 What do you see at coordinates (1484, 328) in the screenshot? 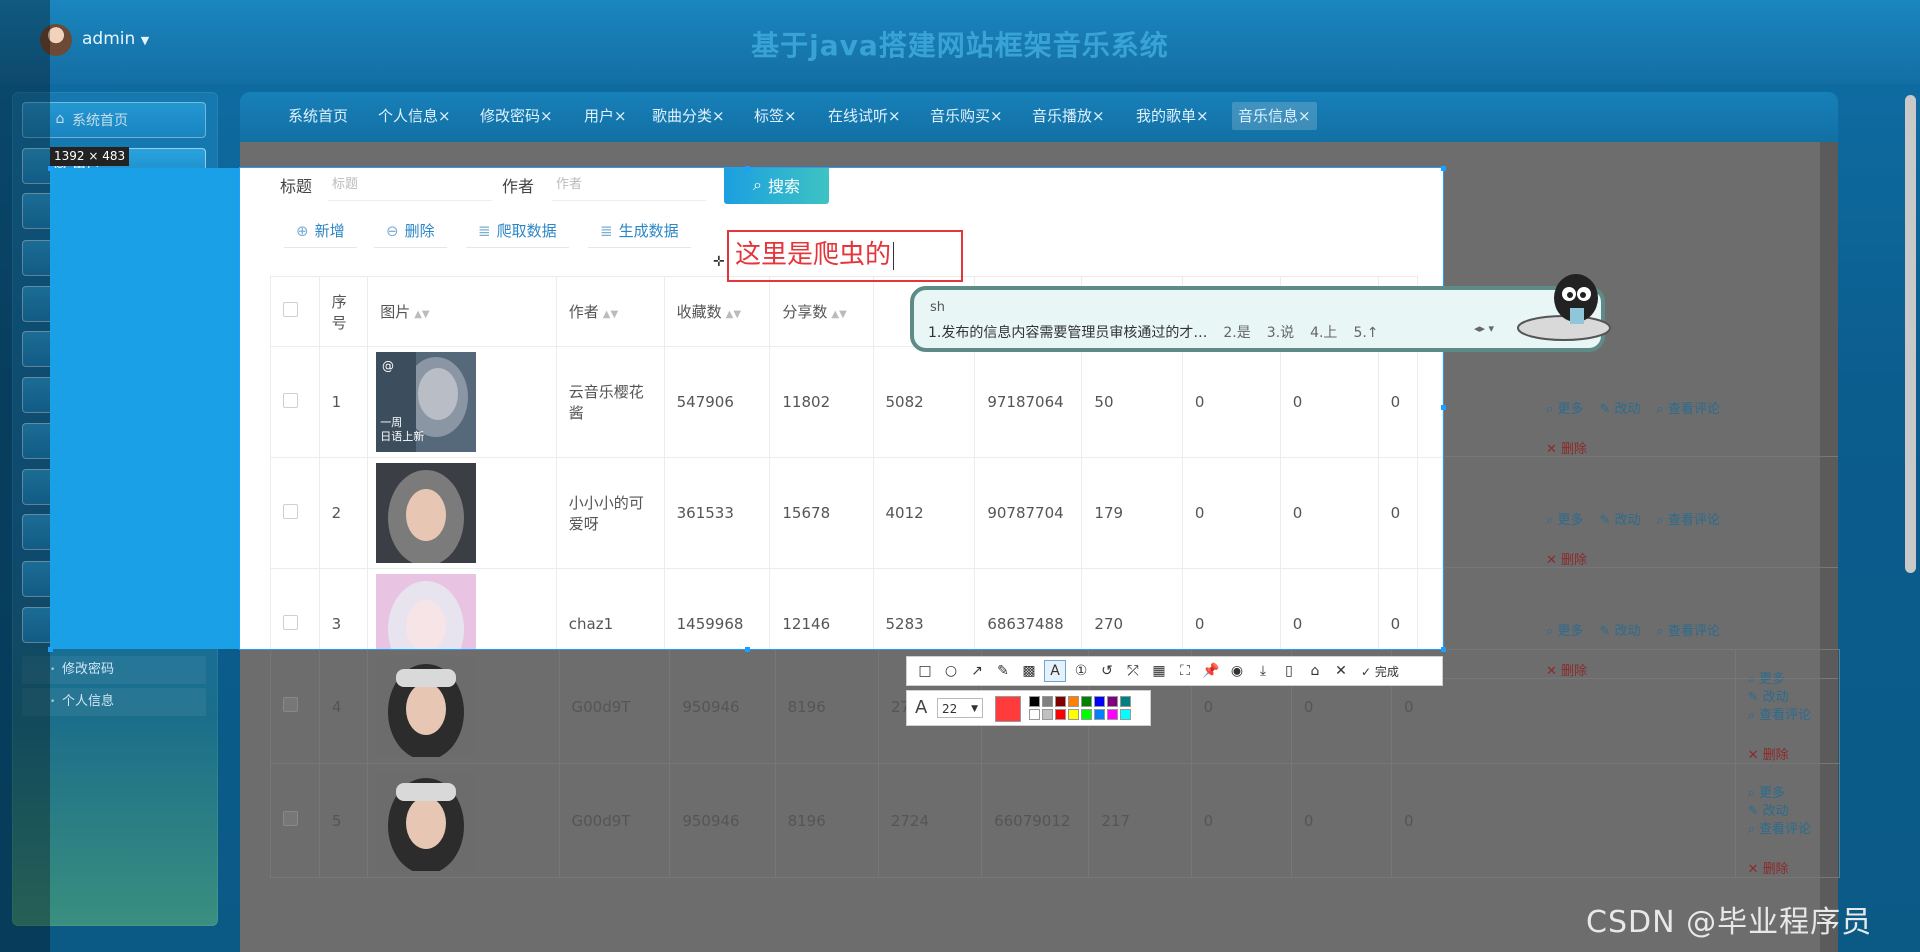
I see `ime-page-arrows: ◂▸ ▾` at bounding box center [1484, 328].